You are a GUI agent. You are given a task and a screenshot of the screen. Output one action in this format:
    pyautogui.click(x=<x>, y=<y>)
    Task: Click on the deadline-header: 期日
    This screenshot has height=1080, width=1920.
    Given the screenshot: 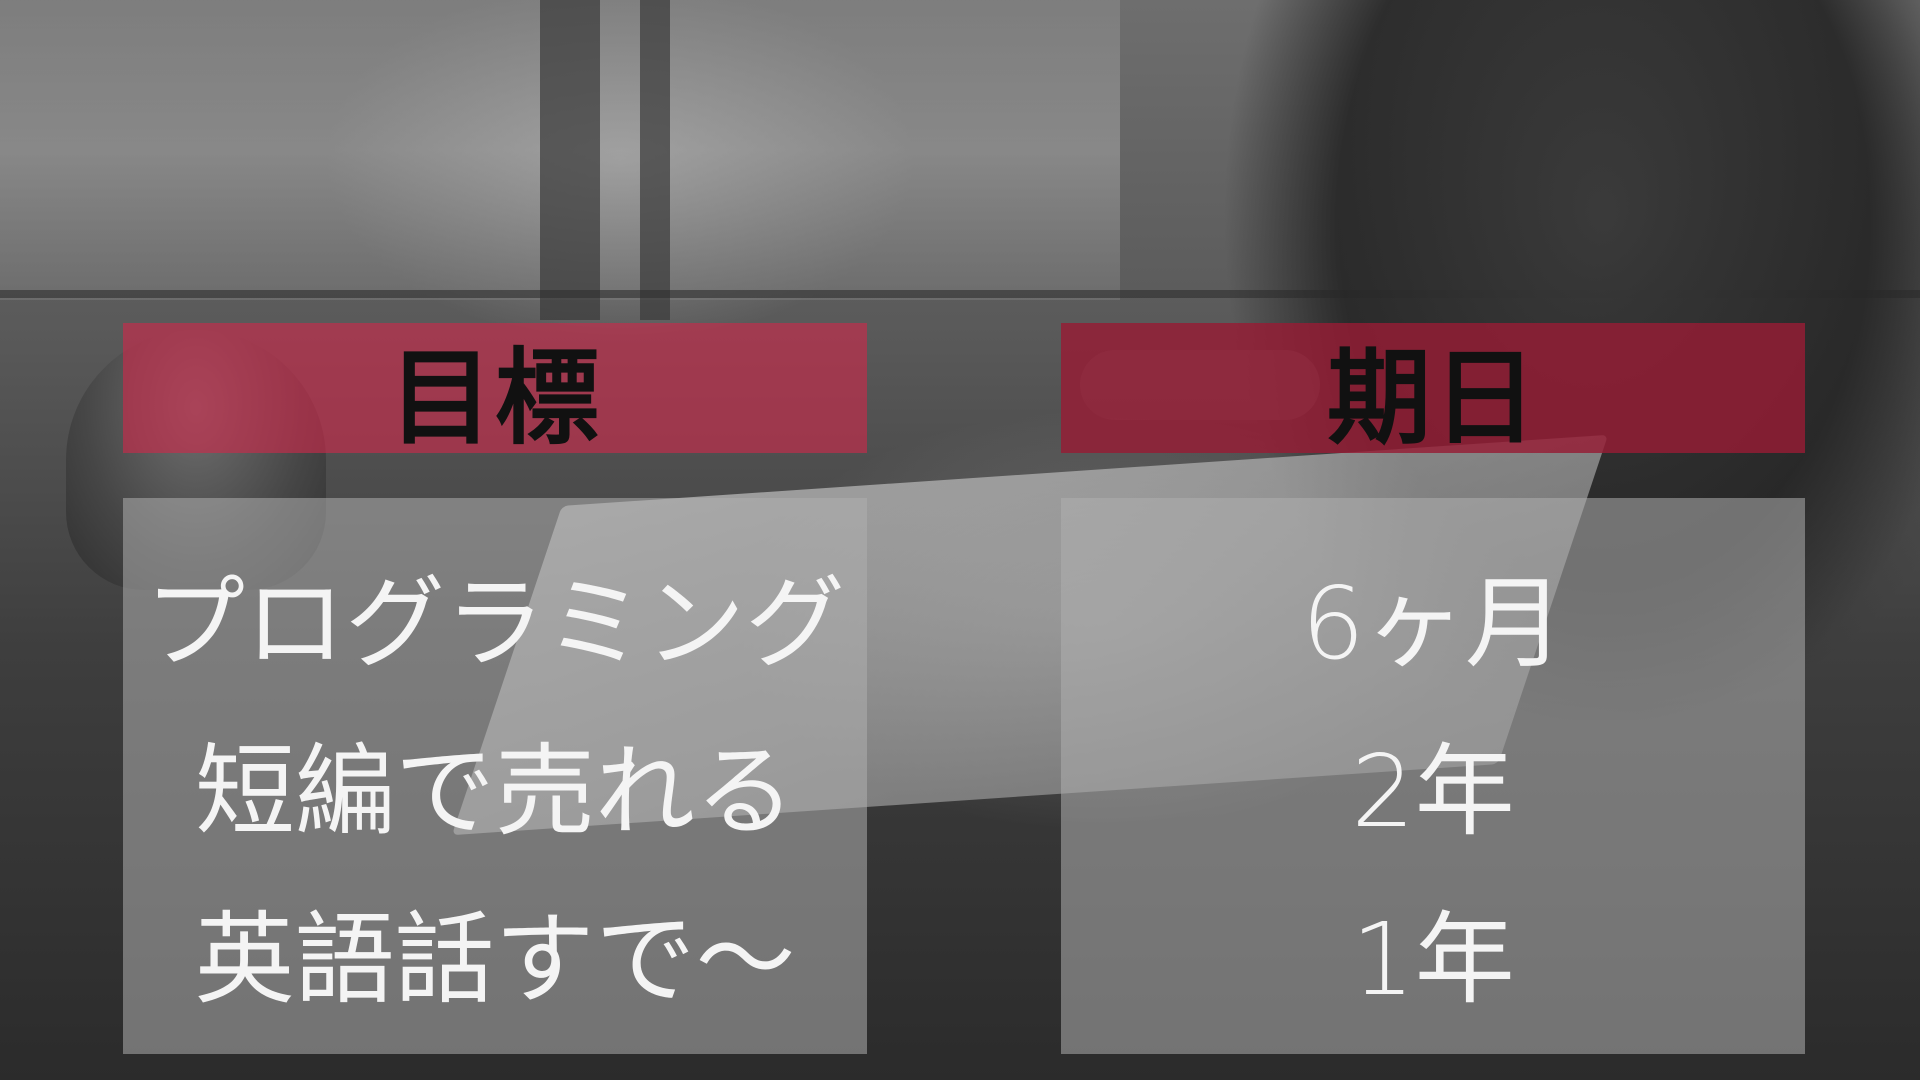 What is the action you would take?
    pyautogui.click(x=1433, y=391)
    